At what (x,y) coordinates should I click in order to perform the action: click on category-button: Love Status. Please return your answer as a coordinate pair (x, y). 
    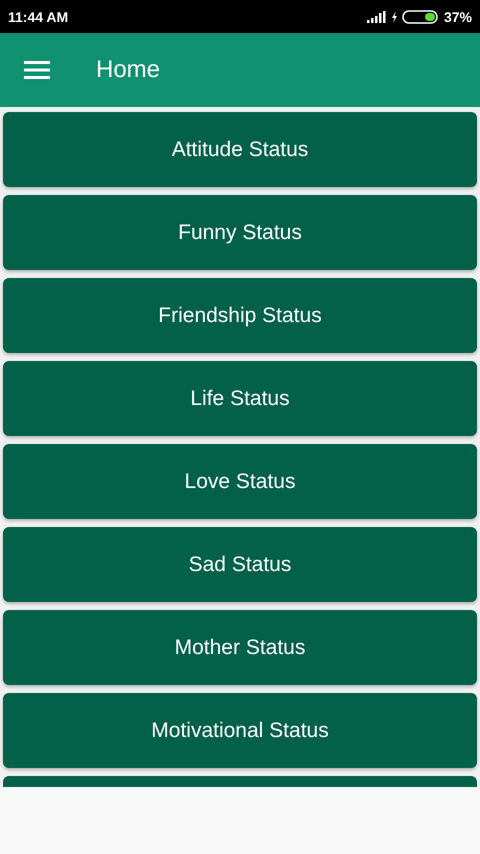
    Looking at the image, I should click on (240, 481).